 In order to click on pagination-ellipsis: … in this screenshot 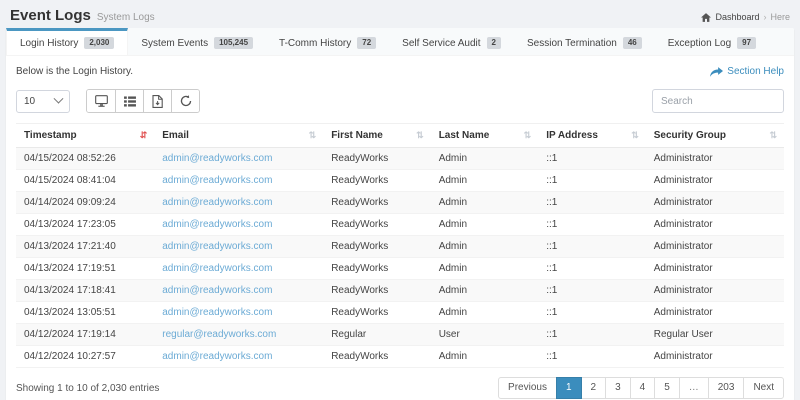, I will do `click(693, 388)`.